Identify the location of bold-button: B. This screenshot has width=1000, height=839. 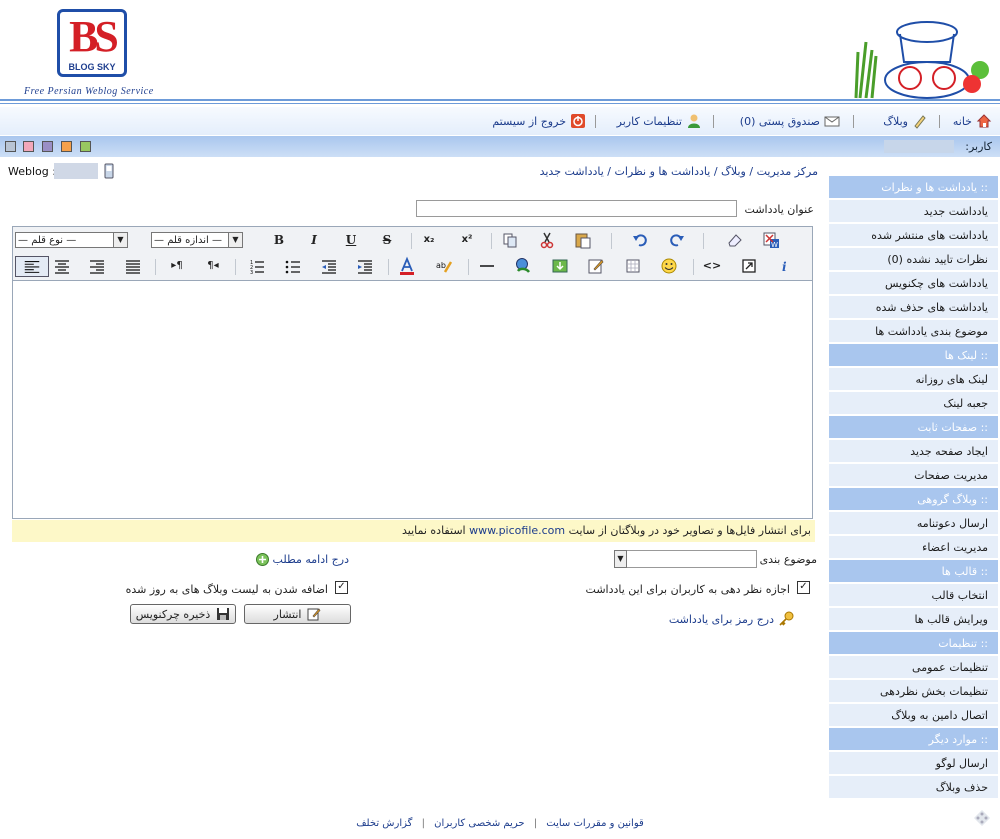
(279, 240).